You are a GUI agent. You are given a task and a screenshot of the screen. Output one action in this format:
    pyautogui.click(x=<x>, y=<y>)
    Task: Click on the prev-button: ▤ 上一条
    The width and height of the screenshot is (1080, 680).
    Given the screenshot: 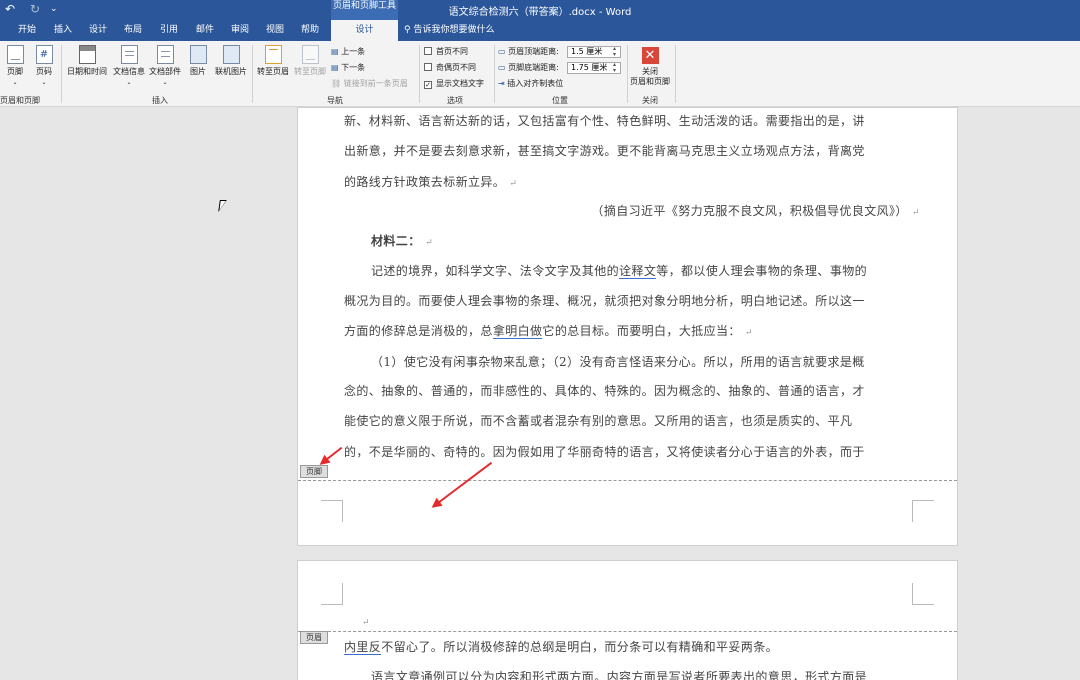 What is the action you would take?
    pyautogui.click(x=348, y=52)
    